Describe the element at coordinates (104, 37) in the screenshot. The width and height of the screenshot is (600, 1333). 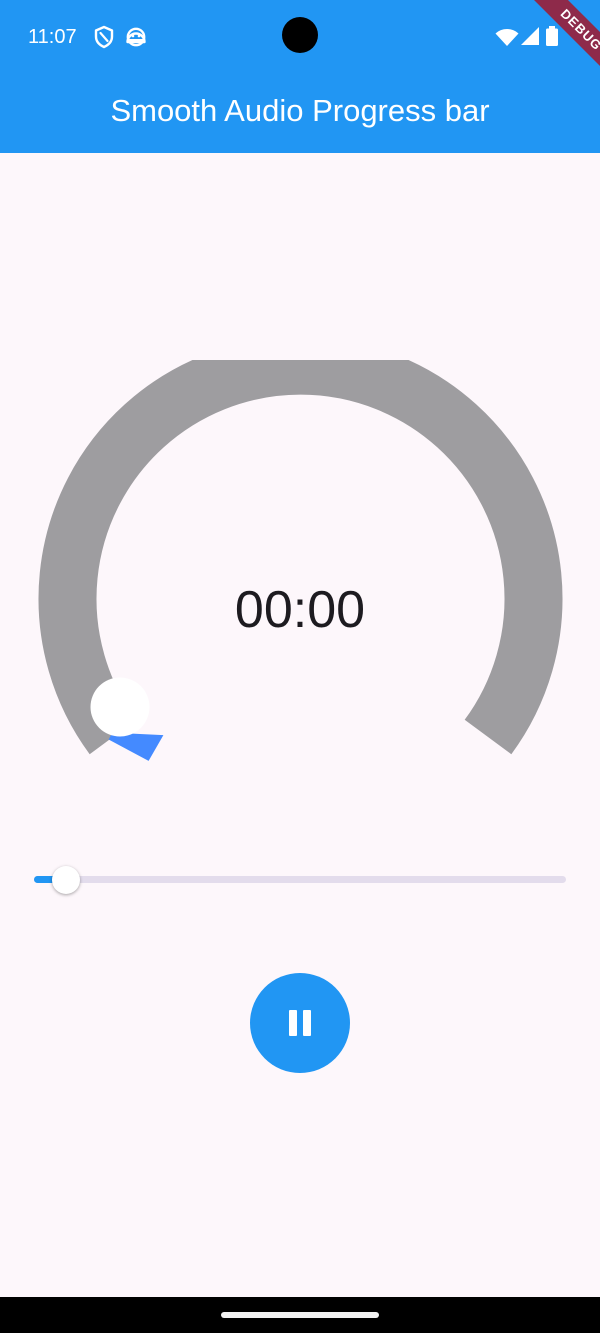
I see `shield-icon` at that location.